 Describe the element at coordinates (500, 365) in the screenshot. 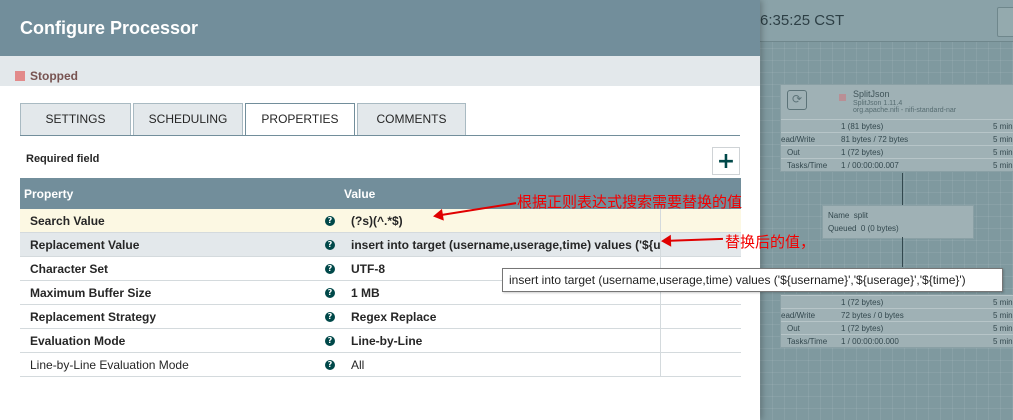

I see `property-value: All` at that location.